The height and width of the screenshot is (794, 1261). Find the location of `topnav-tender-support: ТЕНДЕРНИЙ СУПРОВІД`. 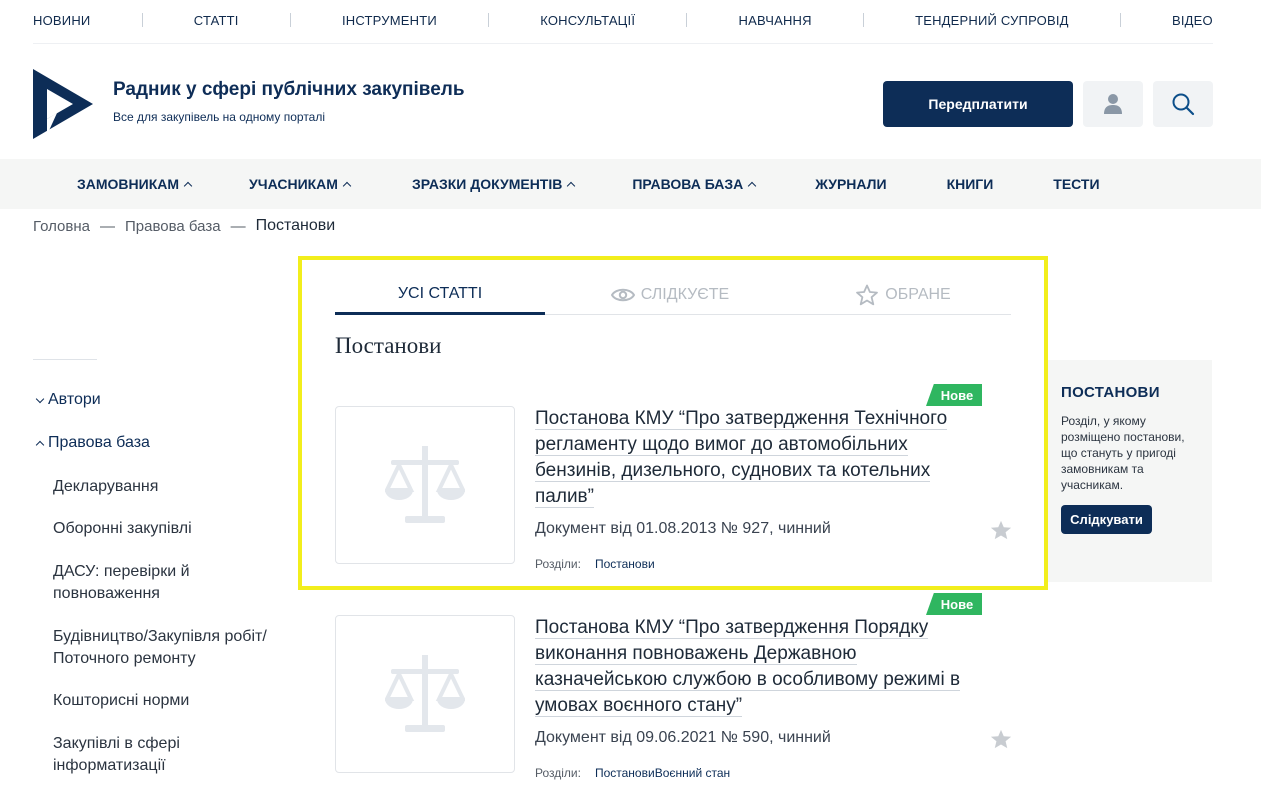

topnav-tender-support: ТЕНДЕРНИЙ СУПРОВІД is located at coordinates (992, 20).